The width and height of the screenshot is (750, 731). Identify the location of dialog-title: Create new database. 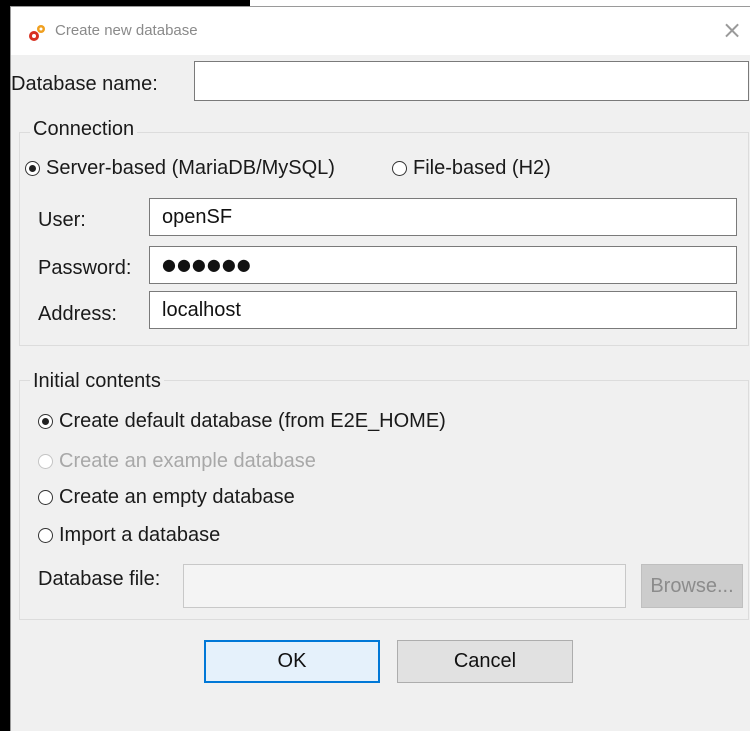
(126, 30).